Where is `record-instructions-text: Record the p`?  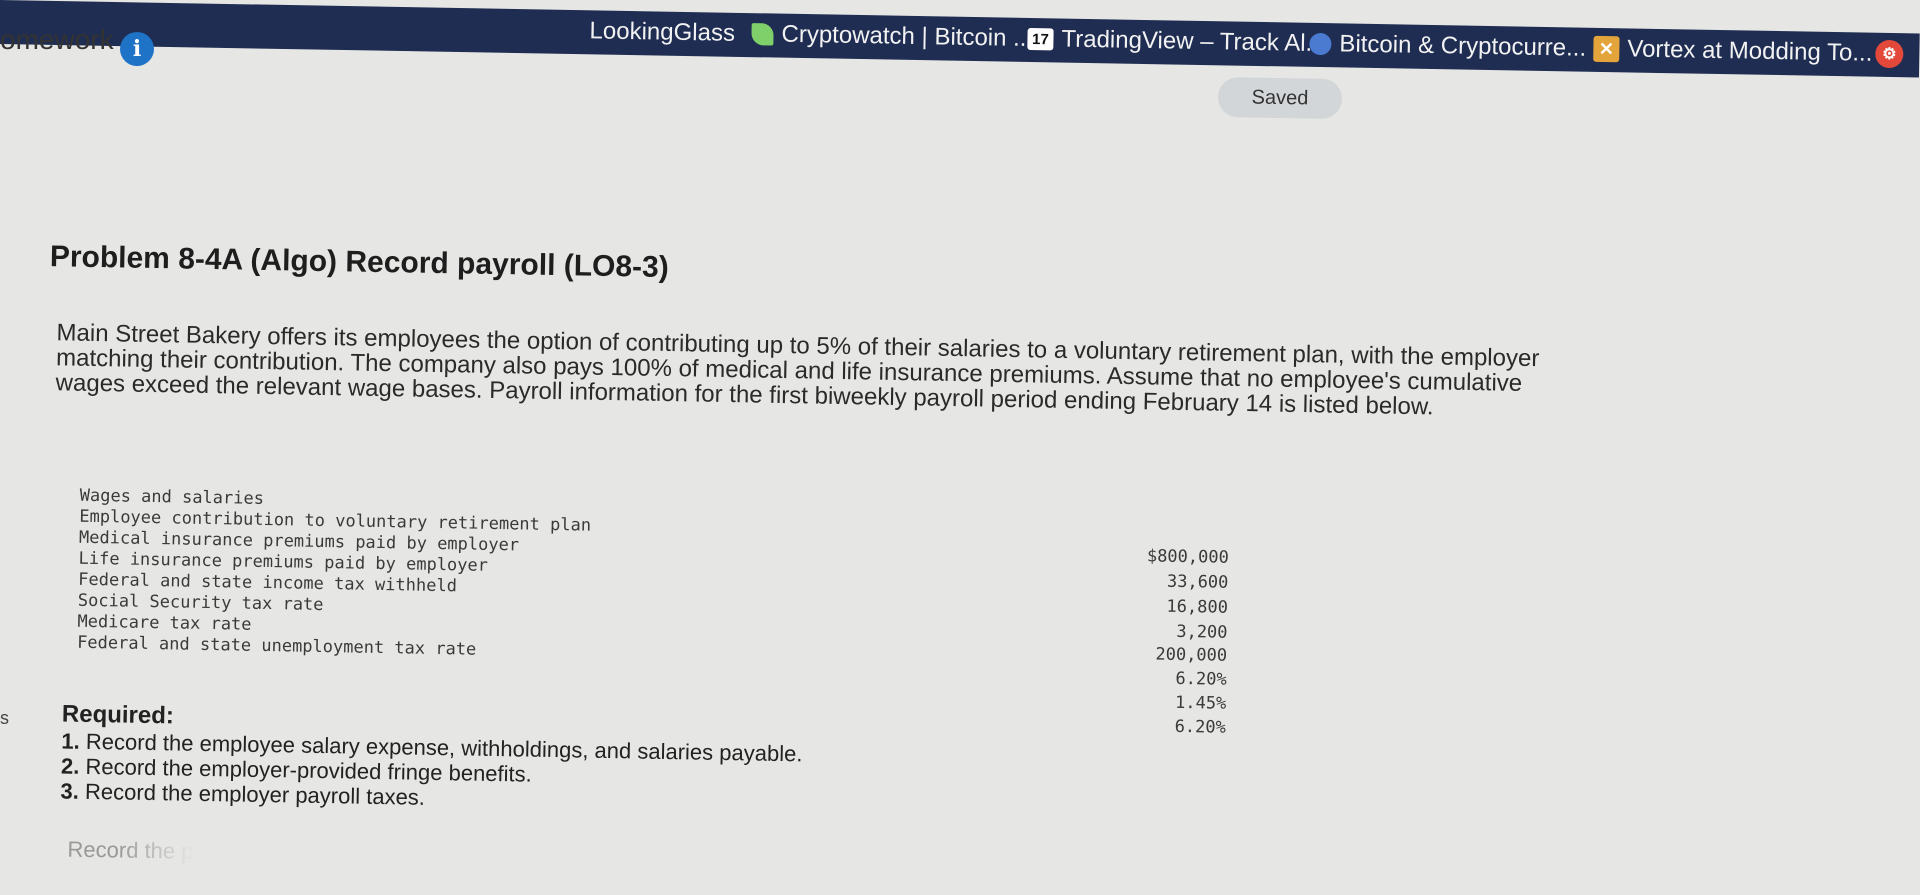 record-instructions-text: Record the p is located at coordinates (130, 850).